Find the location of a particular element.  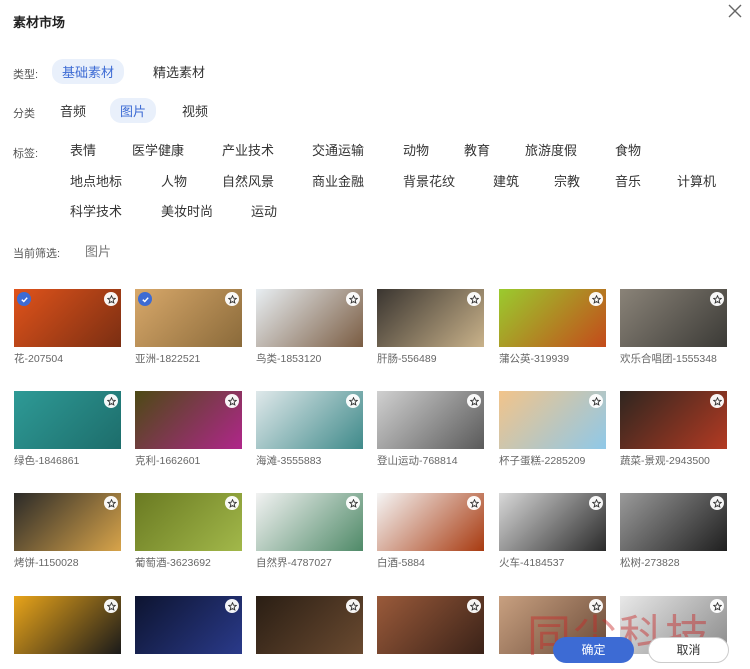

asset-caption: 鸟类-1853120 is located at coordinates (289, 359).